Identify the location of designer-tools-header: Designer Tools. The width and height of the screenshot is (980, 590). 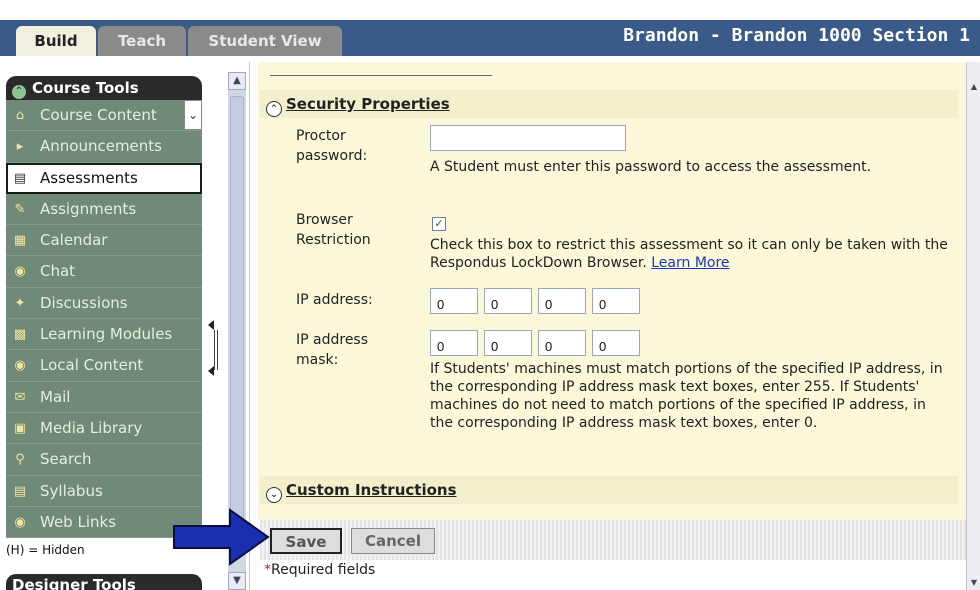
(104, 582).